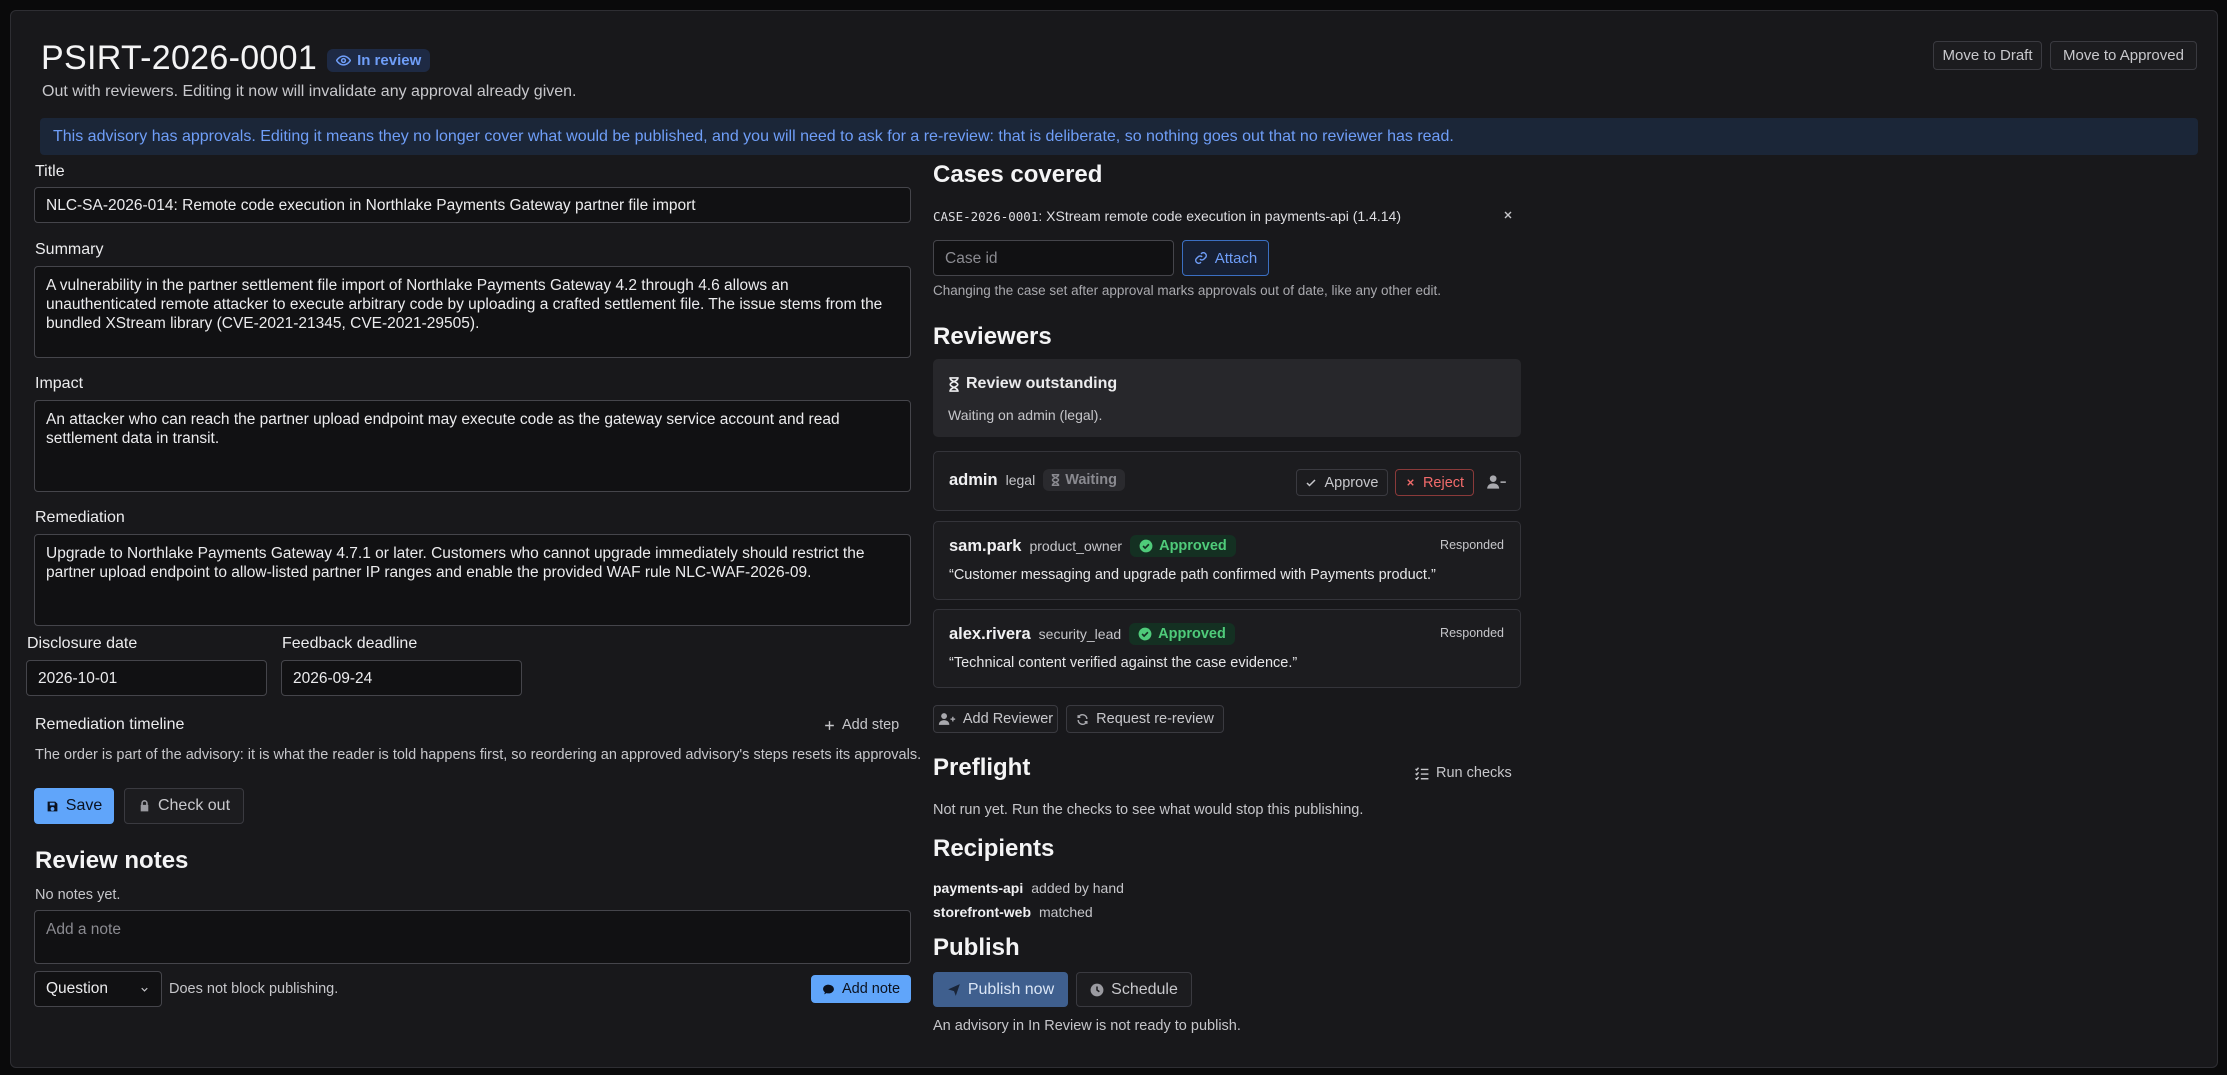  What do you see at coordinates (994, 848) in the screenshot?
I see `recipients-title: Recipients` at bounding box center [994, 848].